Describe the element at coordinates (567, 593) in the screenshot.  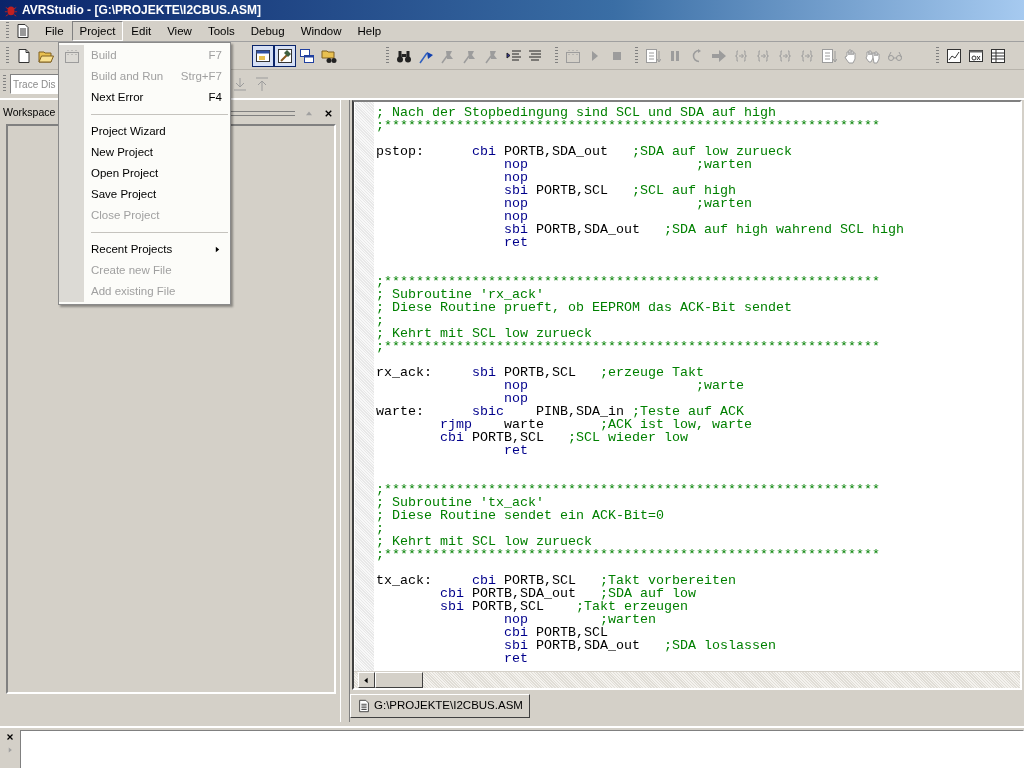
I see `code-line: cbi PORTB,SDA_out ;SDA auf low` at that location.